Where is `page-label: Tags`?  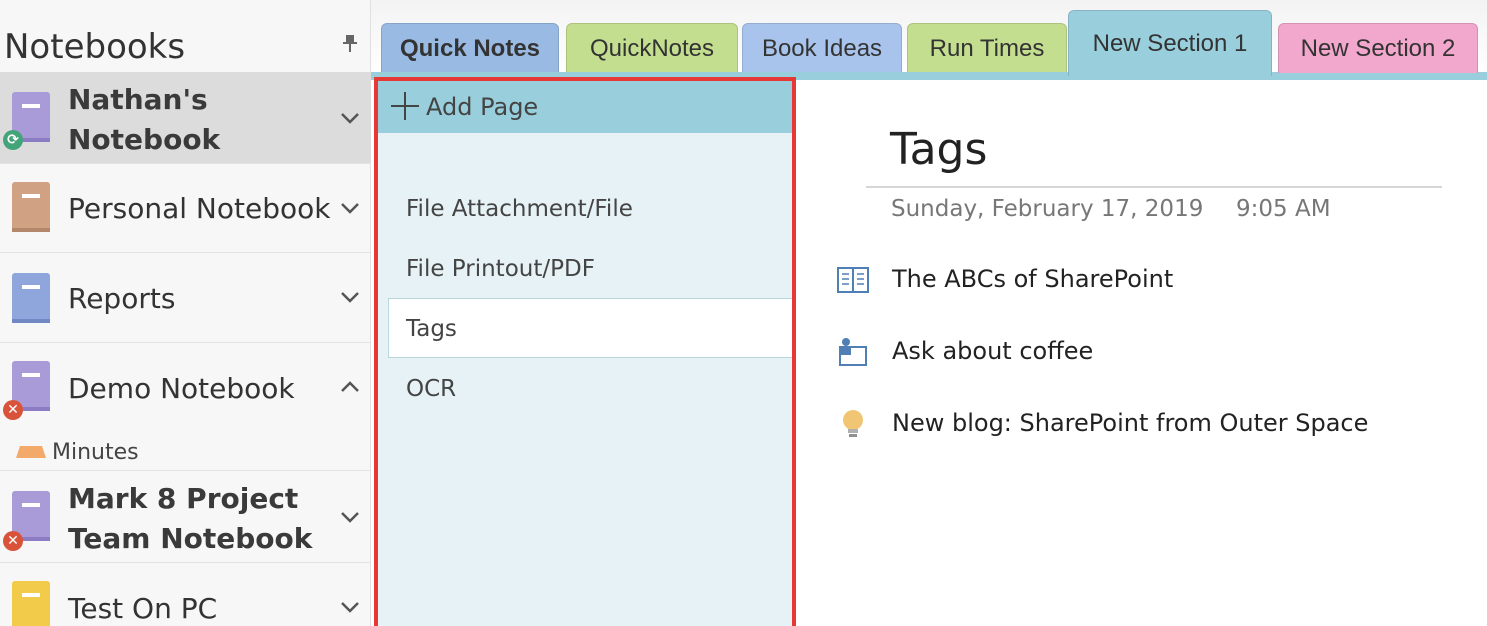 page-label: Tags is located at coordinates (431, 329).